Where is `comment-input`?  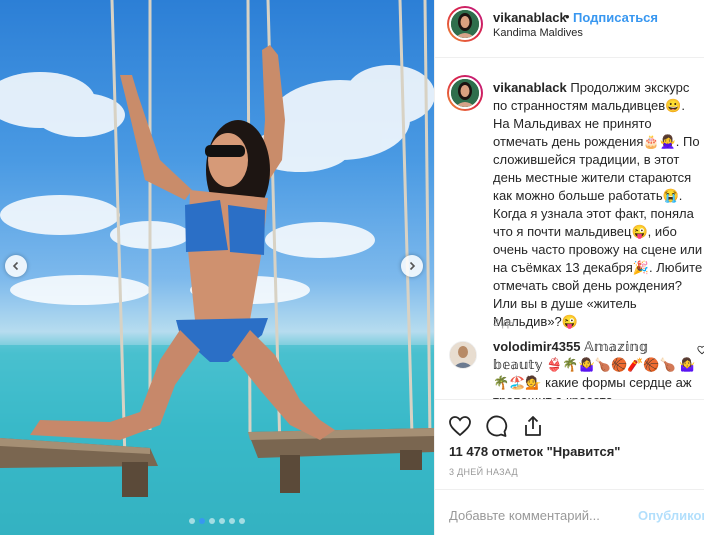 comment-input is located at coordinates (539, 515).